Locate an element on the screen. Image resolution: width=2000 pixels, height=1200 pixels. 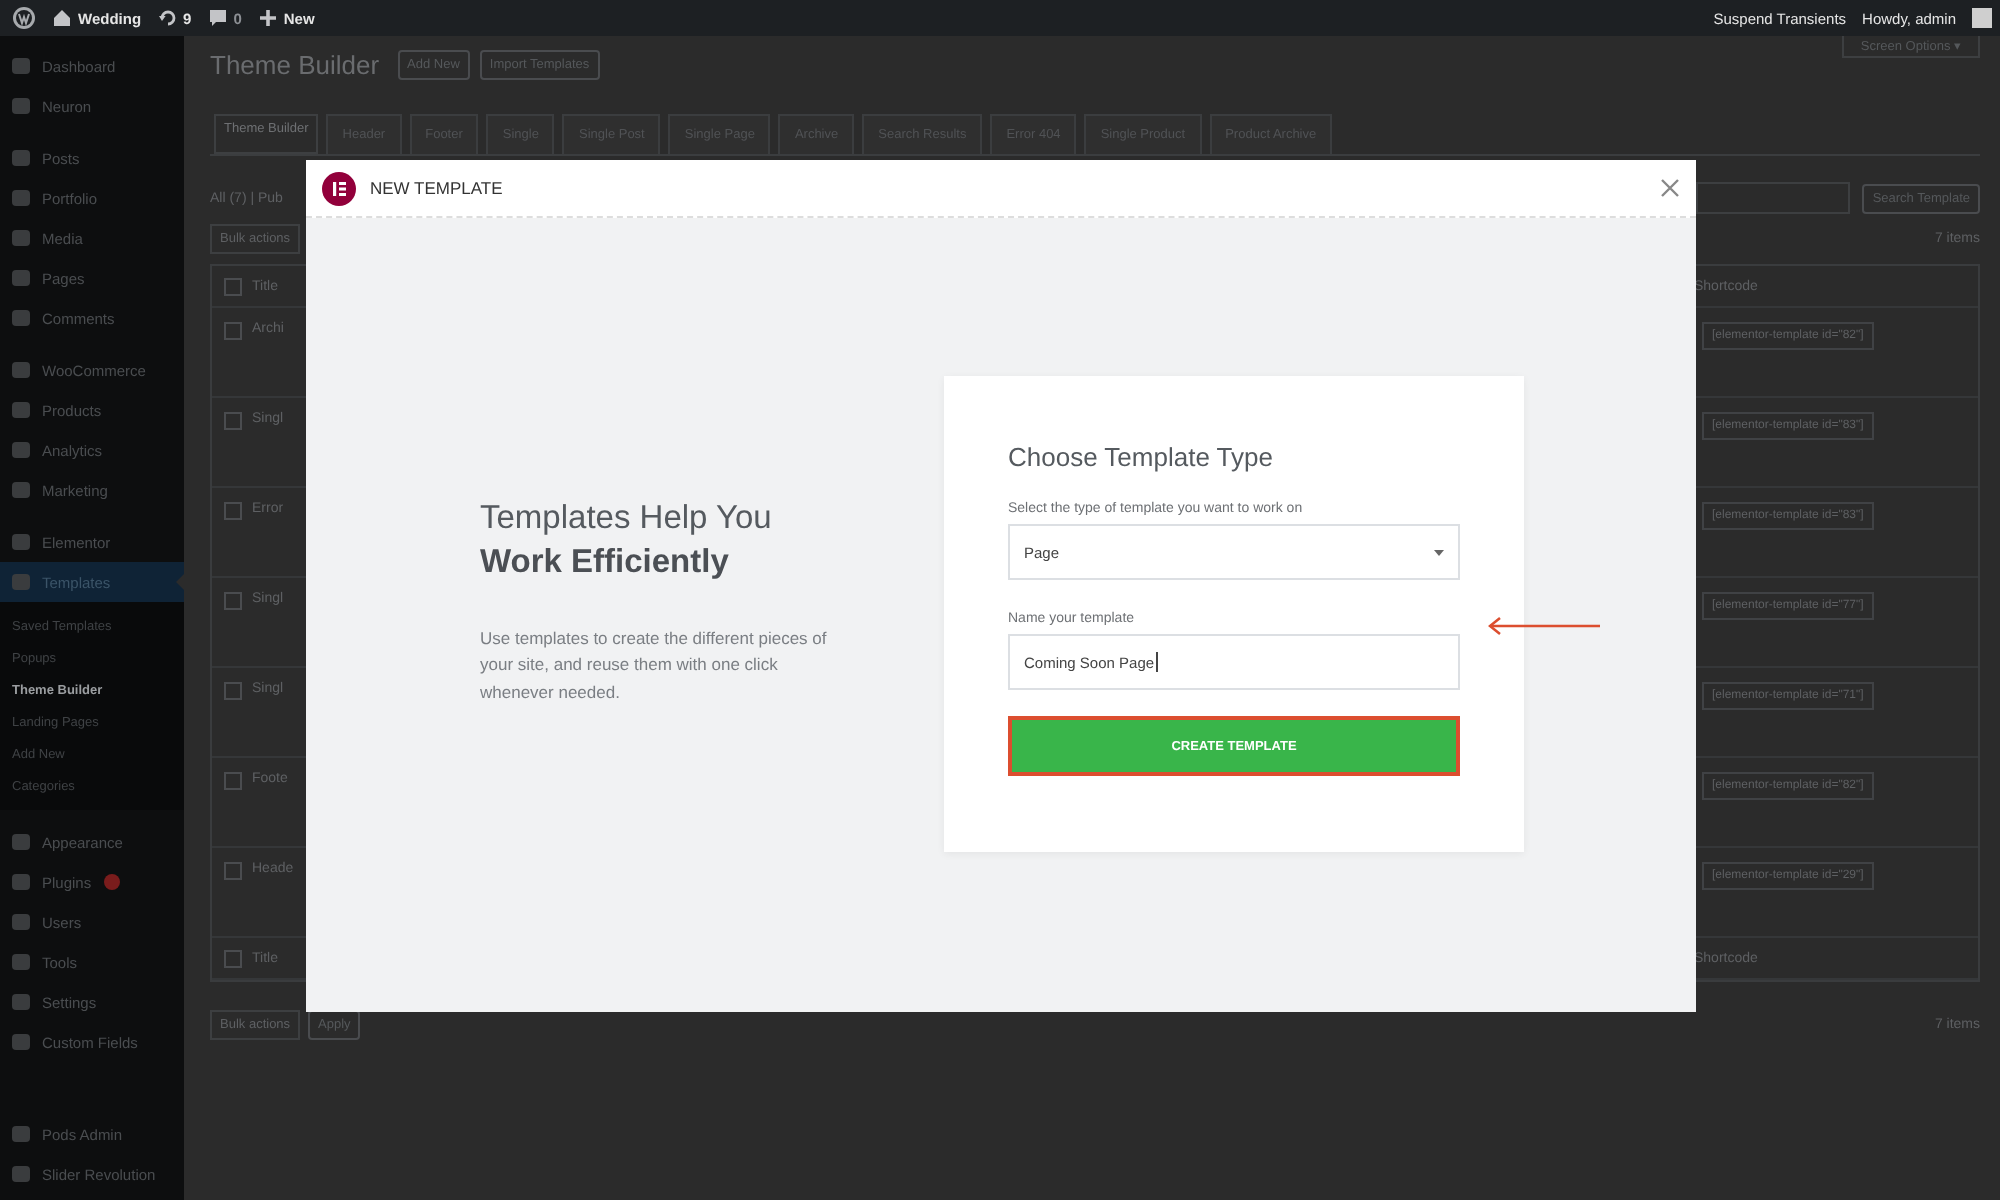
home-icon is located at coordinates (62, 18).